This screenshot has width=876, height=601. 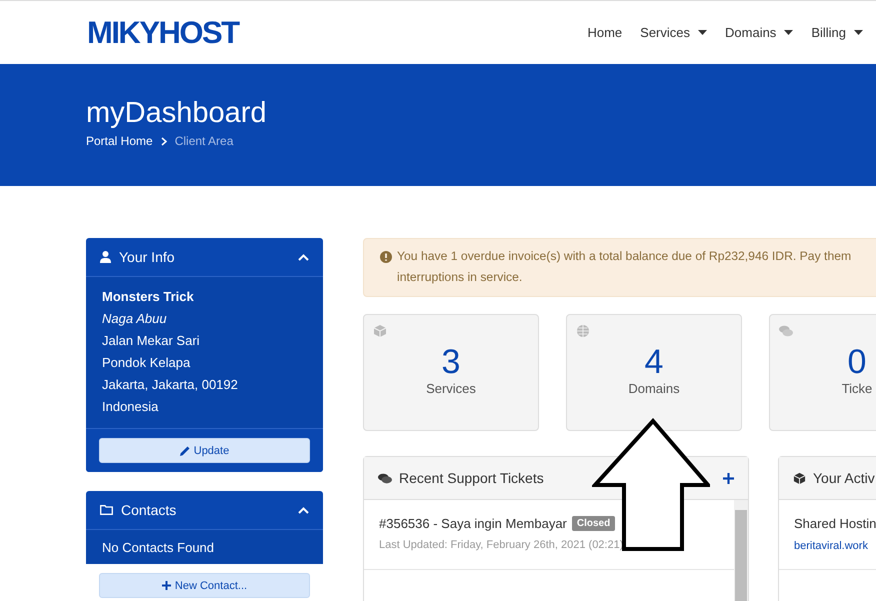 I want to click on breadcrumb-link: Client Area, so click(x=204, y=141).